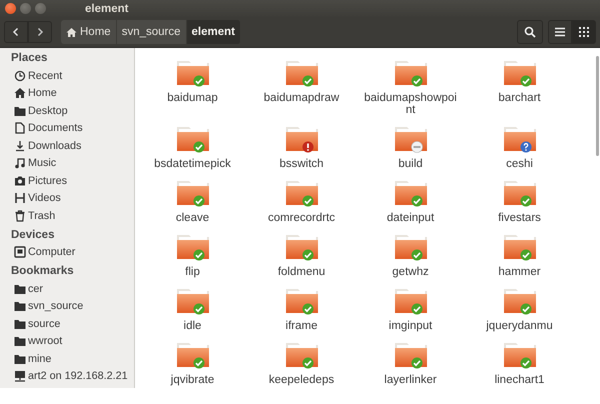 This screenshot has width=600, height=404. What do you see at coordinates (42, 306) in the screenshot?
I see `sidebar-item: svn_source` at bounding box center [42, 306].